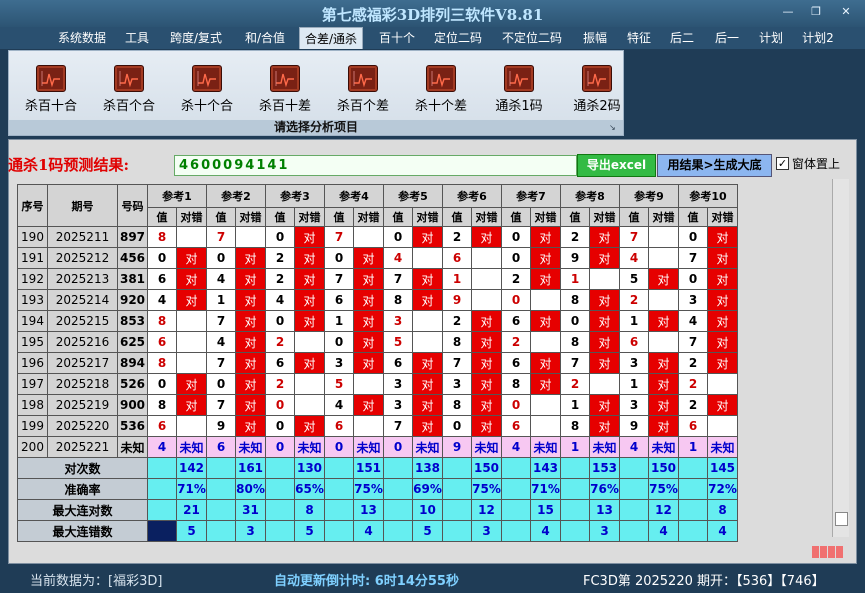 This screenshot has height=593, width=865. I want to click on stats-value: 145, so click(722, 468).